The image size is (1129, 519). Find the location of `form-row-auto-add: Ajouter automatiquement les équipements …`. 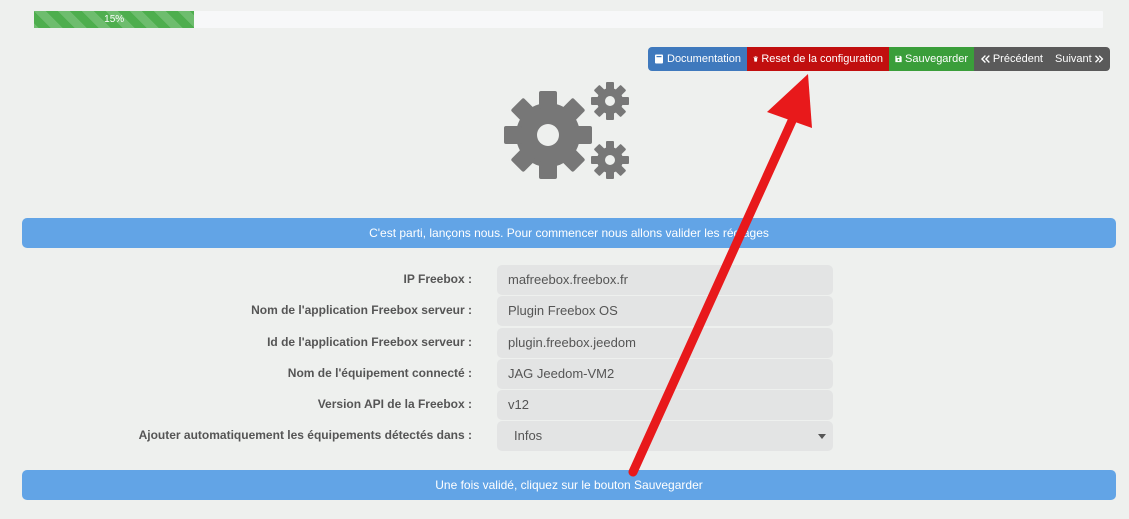

form-row-auto-add: Ajouter automatiquement les équipements … is located at coordinates (564, 436).